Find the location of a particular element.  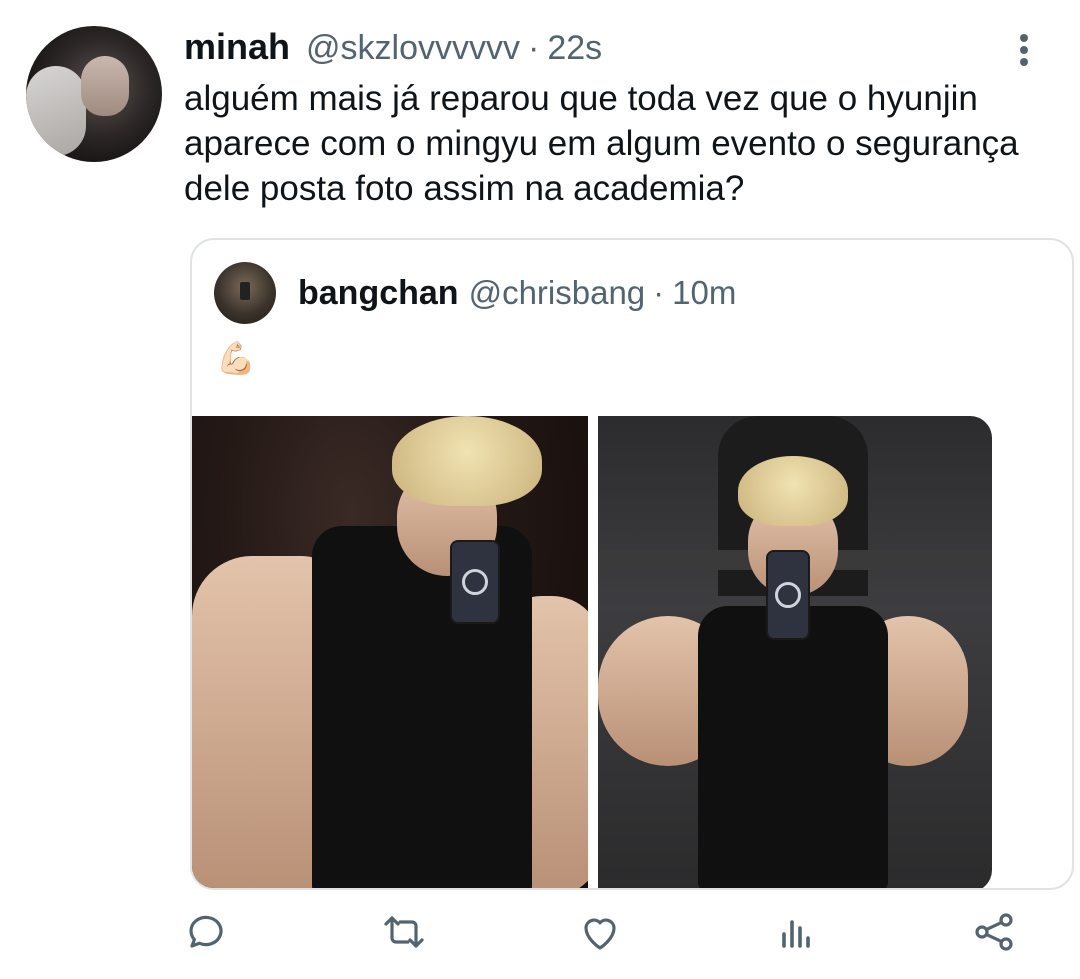

quote-avatar is located at coordinates (245, 293).